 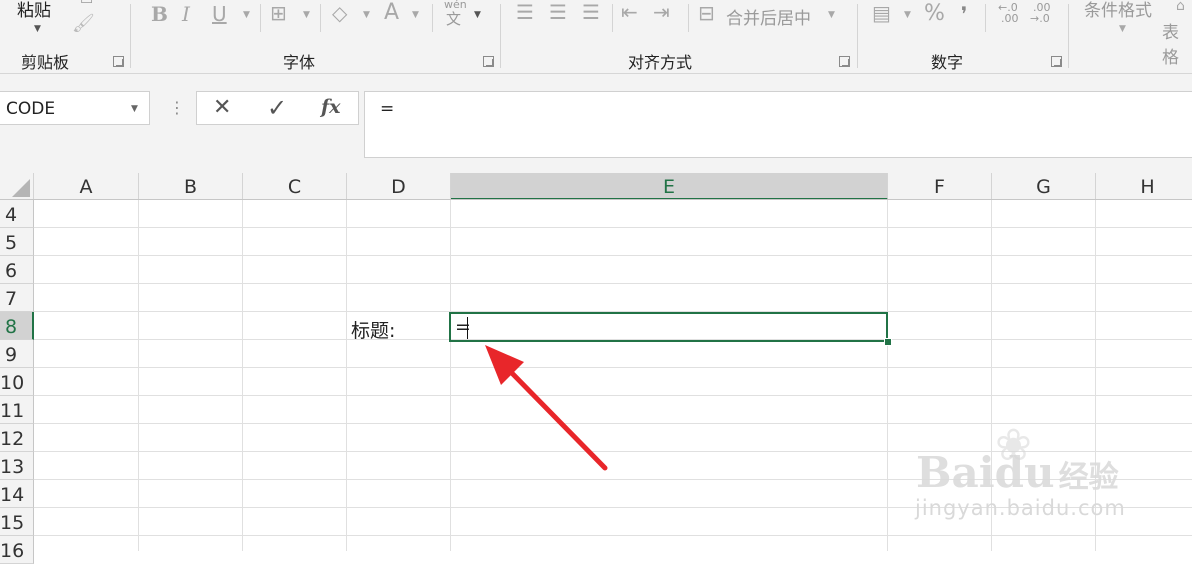 I want to click on fill-color-icon: ◇, so click(x=339, y=13).